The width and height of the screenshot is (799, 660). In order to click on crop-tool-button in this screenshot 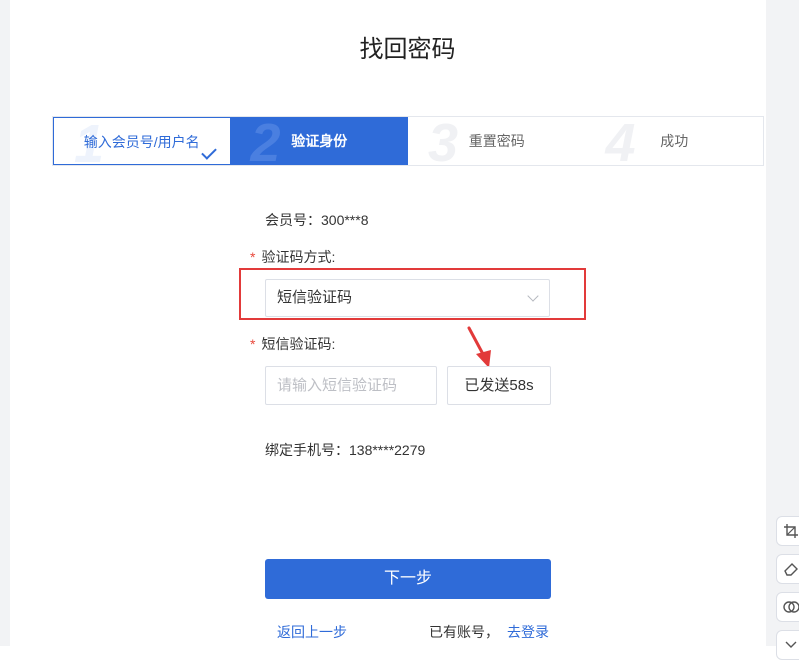, I will do `click(787, 531)`.